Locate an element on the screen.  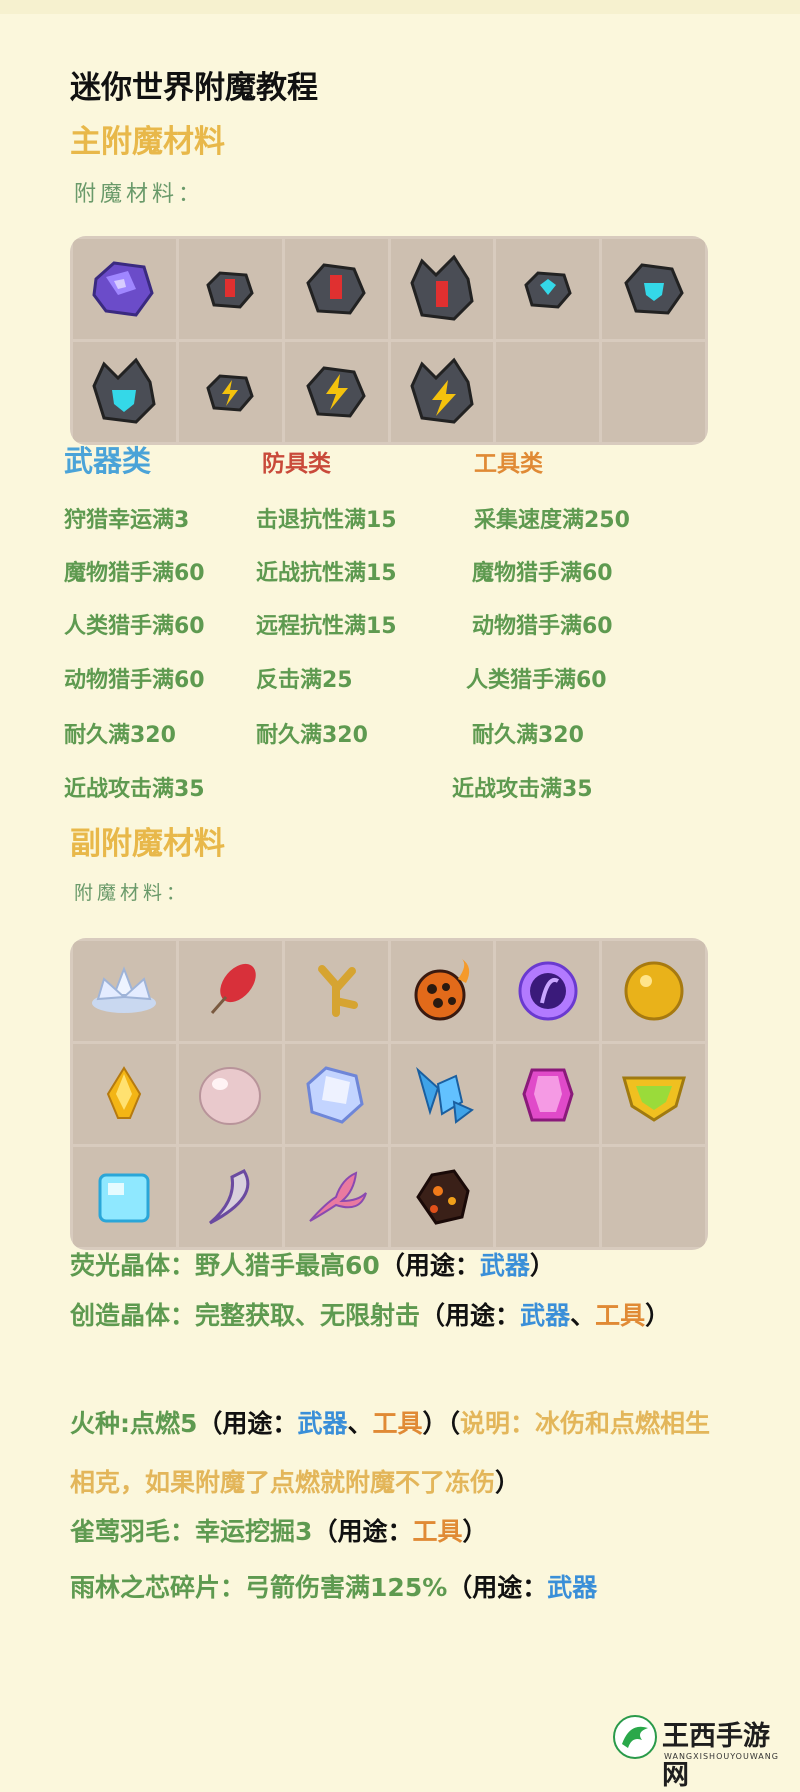
fish-tail-icon is located at coordinates (338, 1196).